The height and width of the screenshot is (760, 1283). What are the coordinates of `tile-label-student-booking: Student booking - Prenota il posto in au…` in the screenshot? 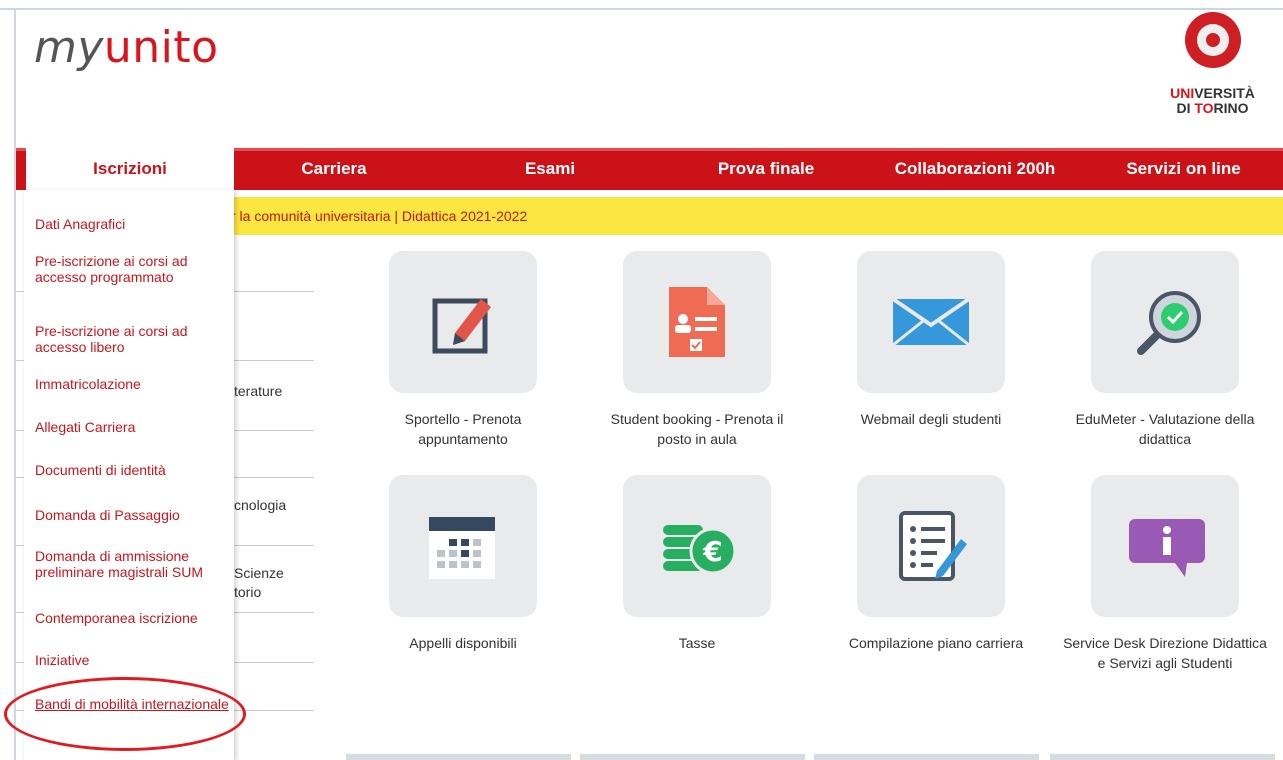 It's located at (697, 429).